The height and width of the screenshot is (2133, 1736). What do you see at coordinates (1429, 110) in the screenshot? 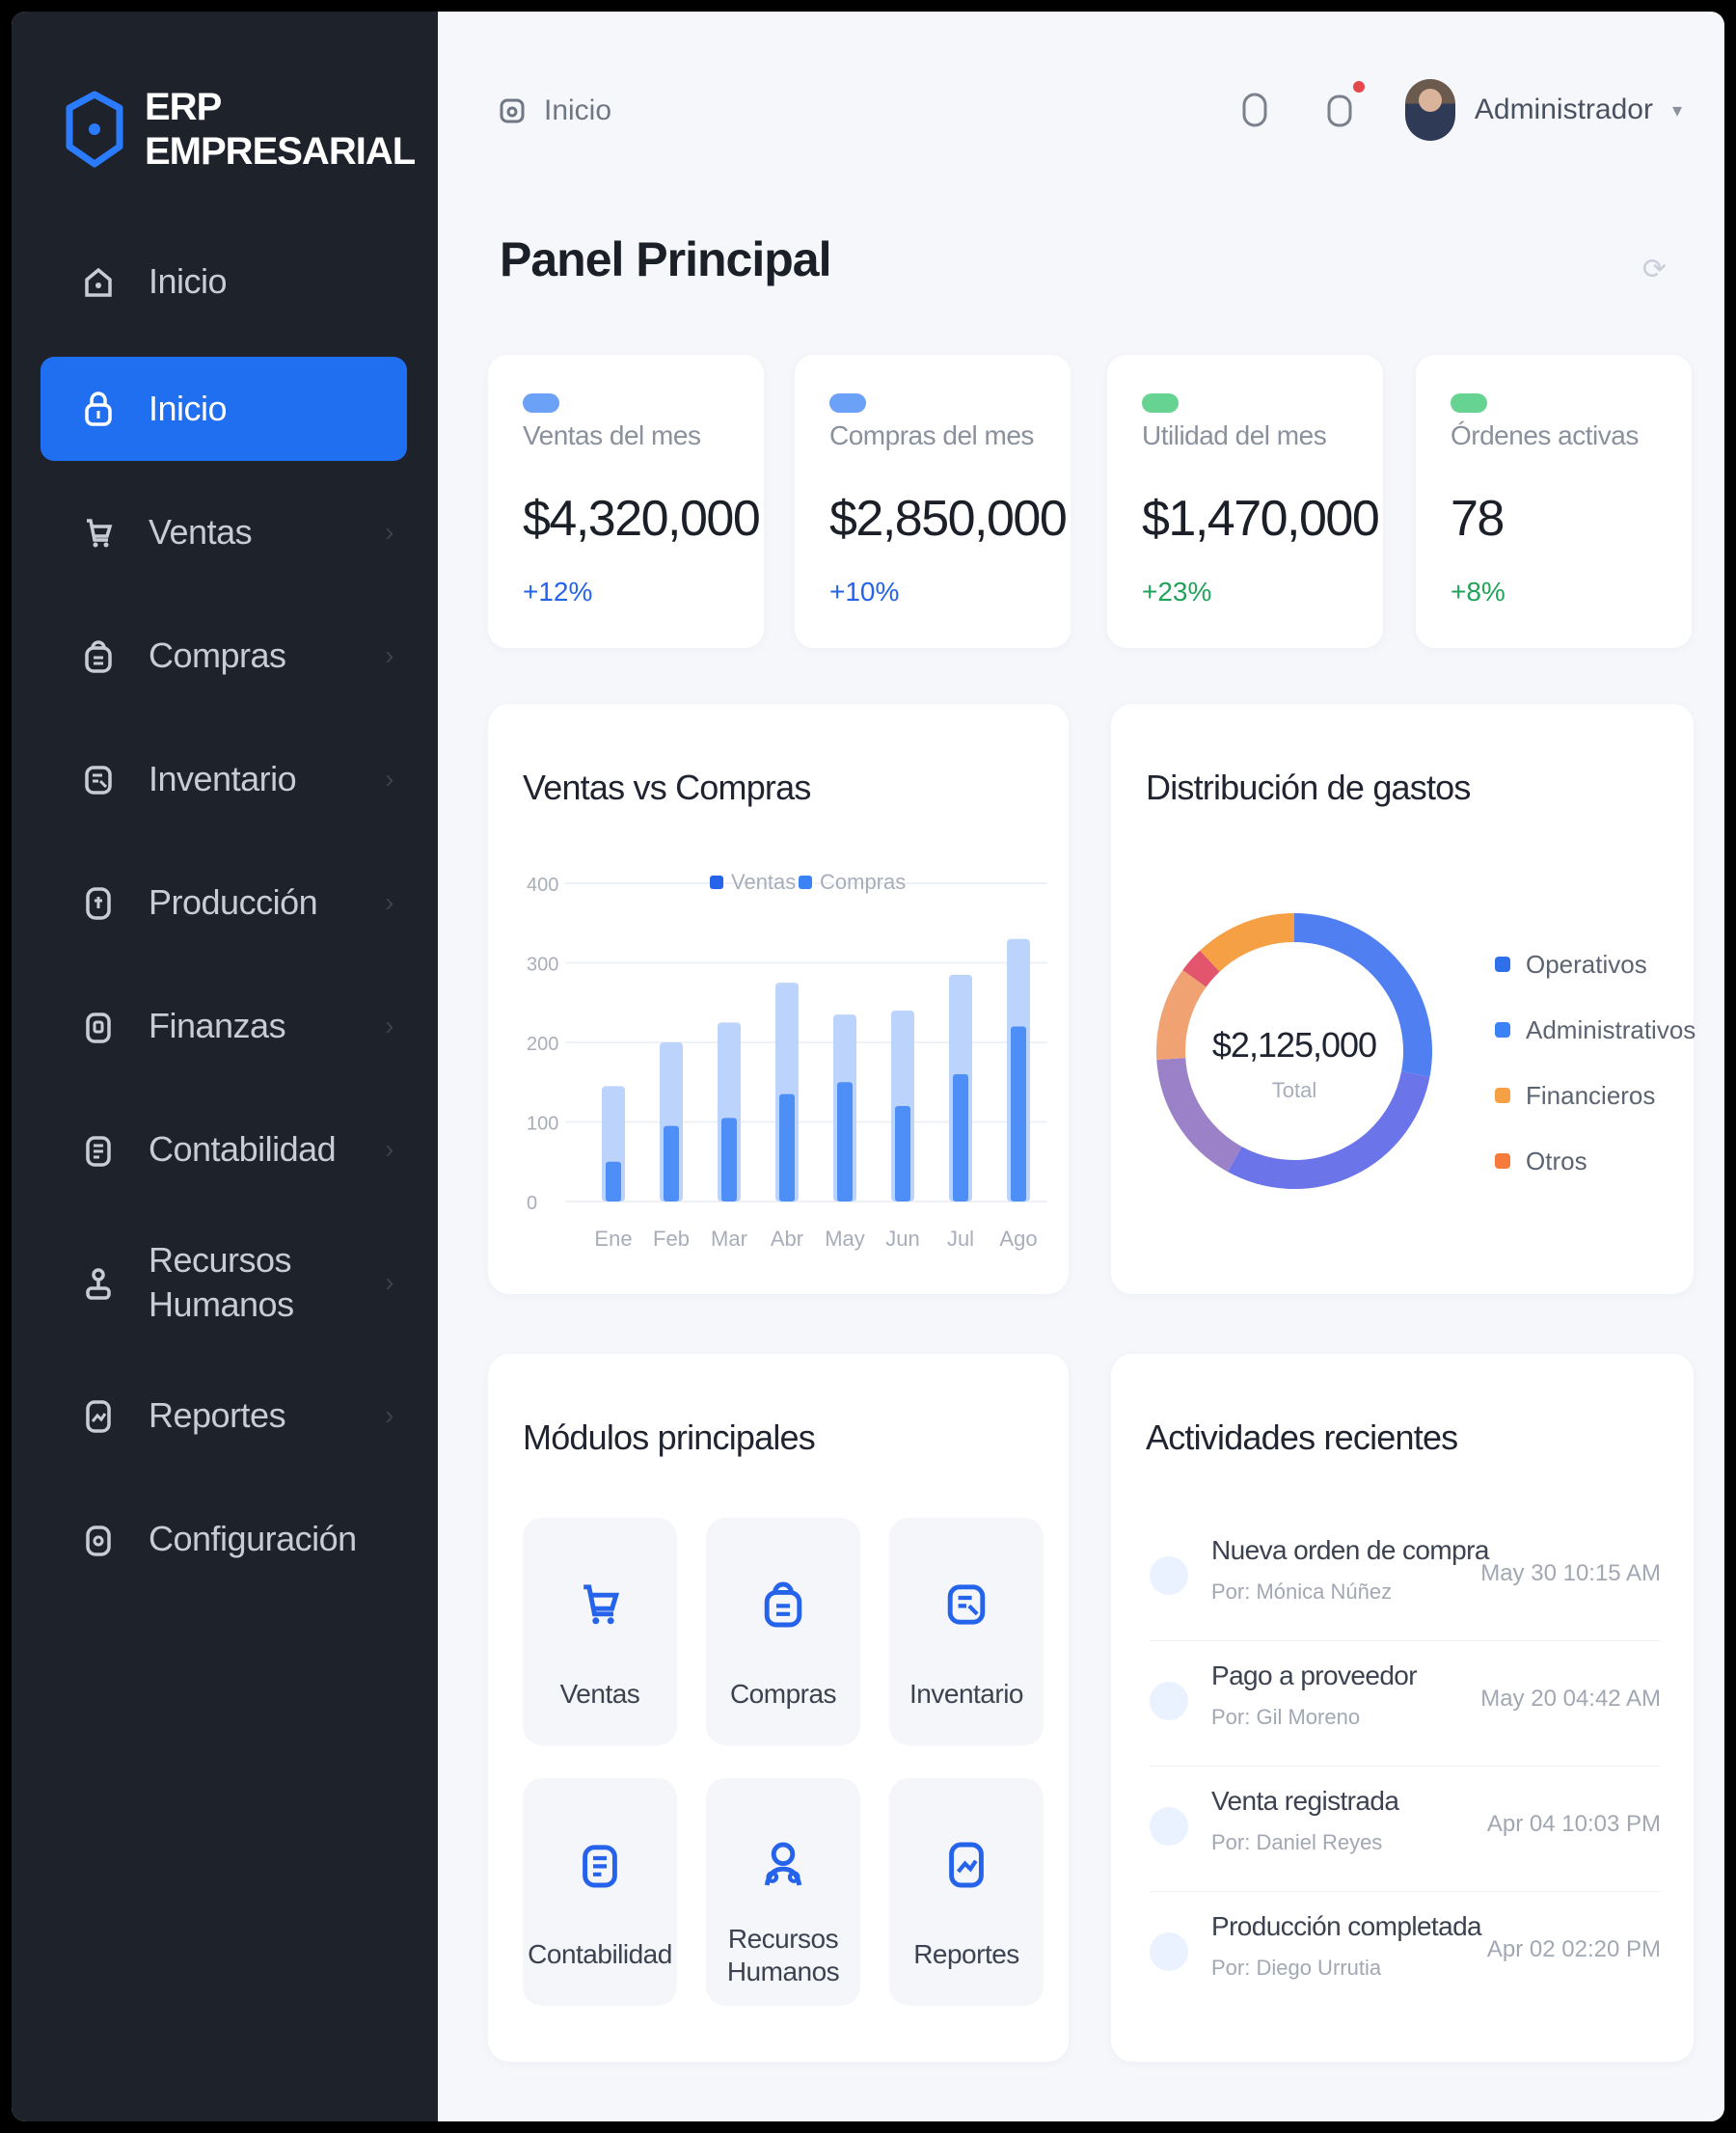
I see `avatar` at bounding box center [1429, 110].